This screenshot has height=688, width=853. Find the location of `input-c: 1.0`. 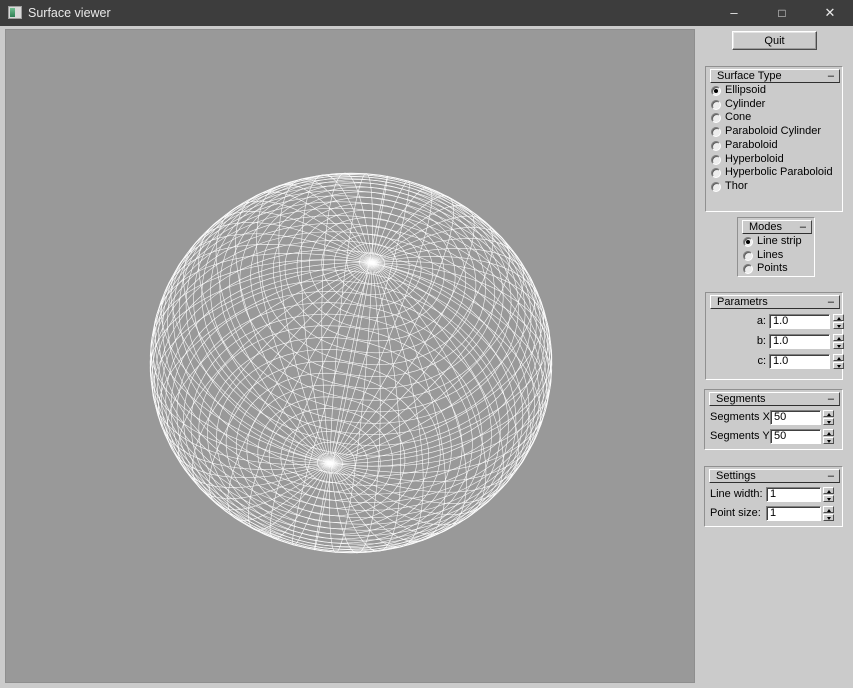

input-c: 1.0 is located at coordinates (799, 361).